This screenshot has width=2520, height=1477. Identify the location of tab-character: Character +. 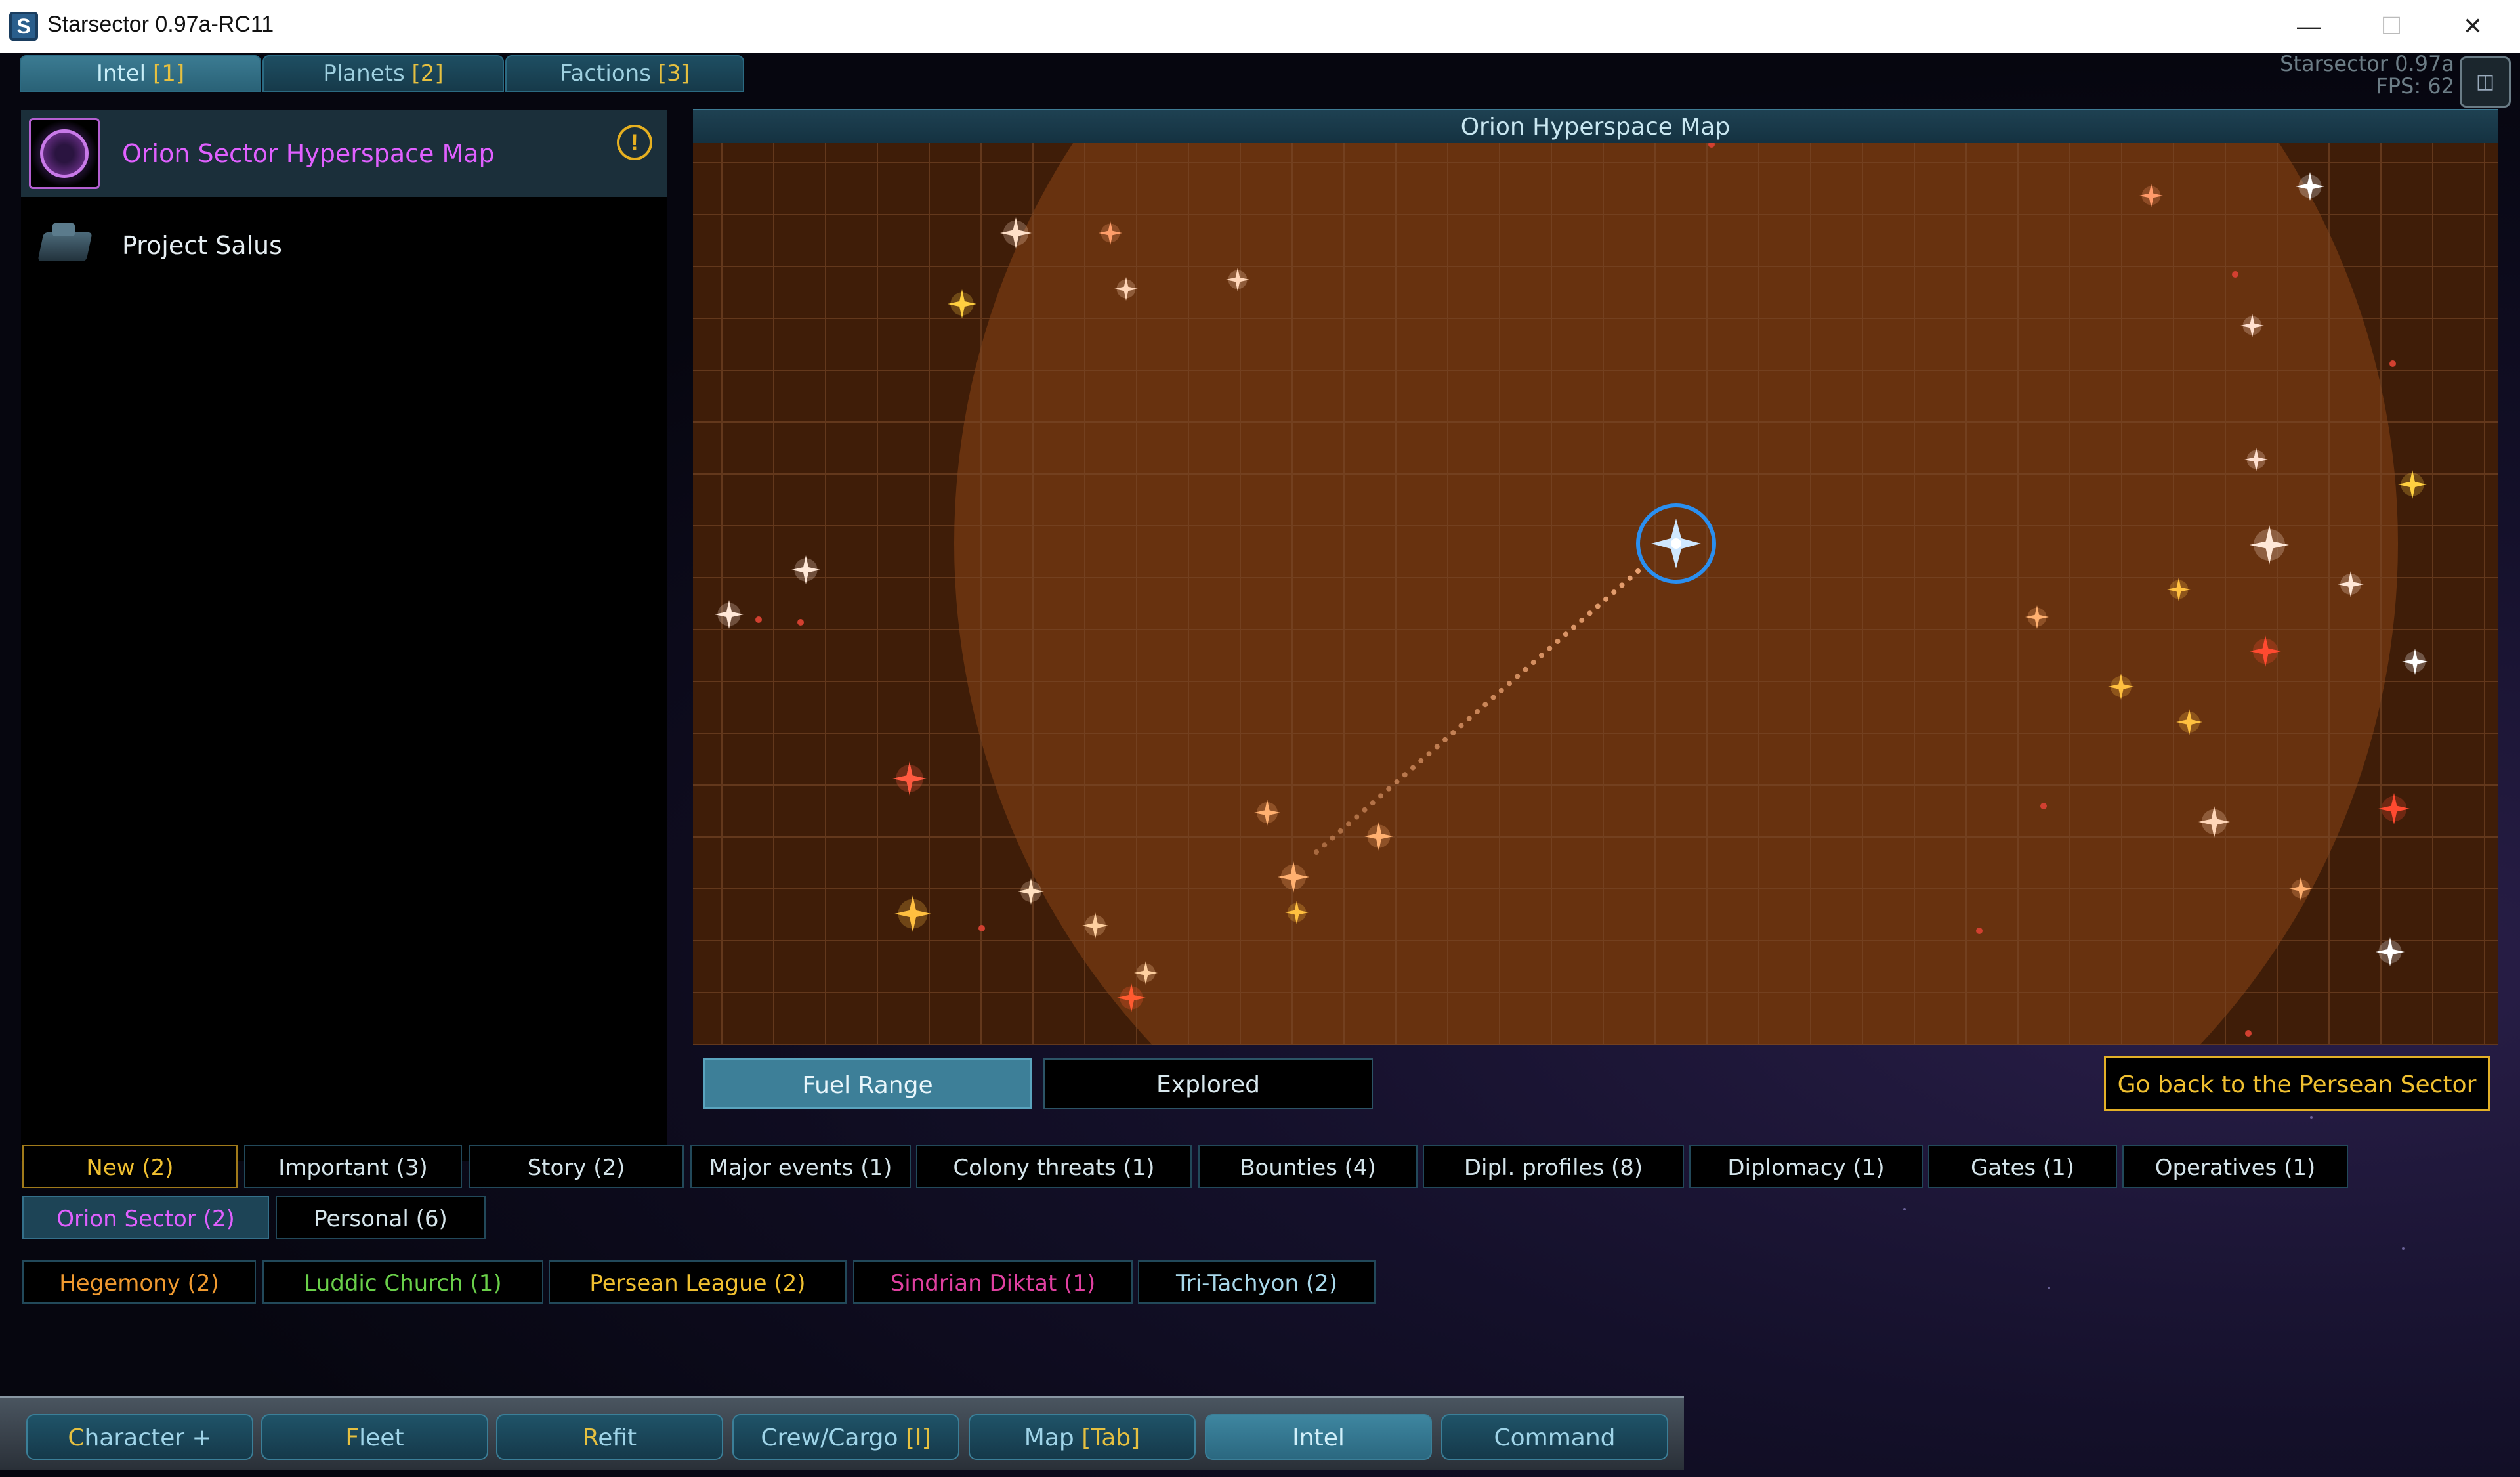
(139, 1437).